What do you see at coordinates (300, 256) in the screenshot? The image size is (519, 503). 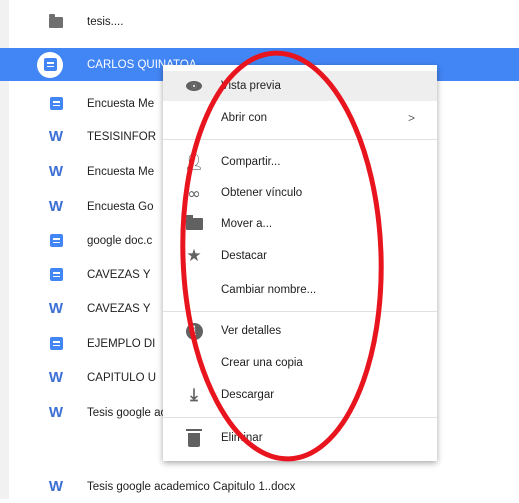 I see `menu-item-destacar: ★ Destacar` at bounding box center [300, 256].